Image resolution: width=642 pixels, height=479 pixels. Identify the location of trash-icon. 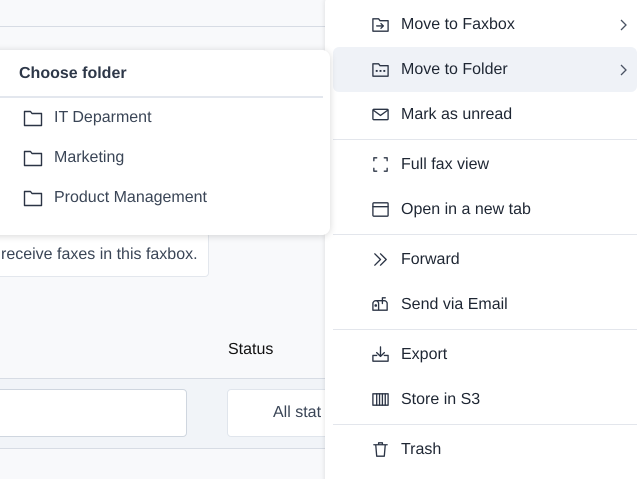
(380, 449).